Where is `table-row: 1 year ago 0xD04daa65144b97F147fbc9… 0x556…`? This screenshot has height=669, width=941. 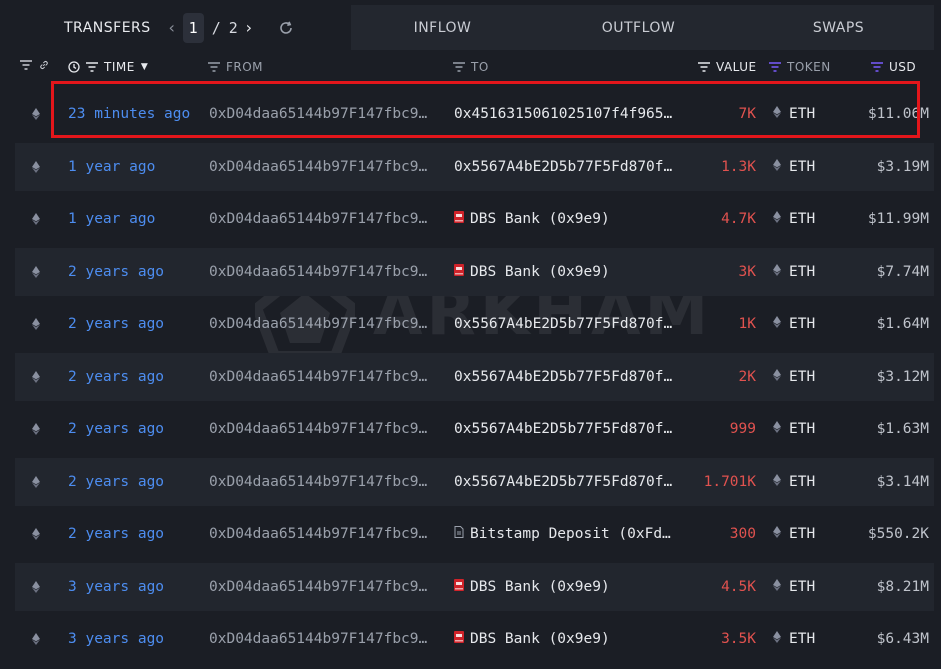
table-row: 1 year ago 0xD04daa65144b97F147fbc9… 0x556… is located at coordinates (474, 167).